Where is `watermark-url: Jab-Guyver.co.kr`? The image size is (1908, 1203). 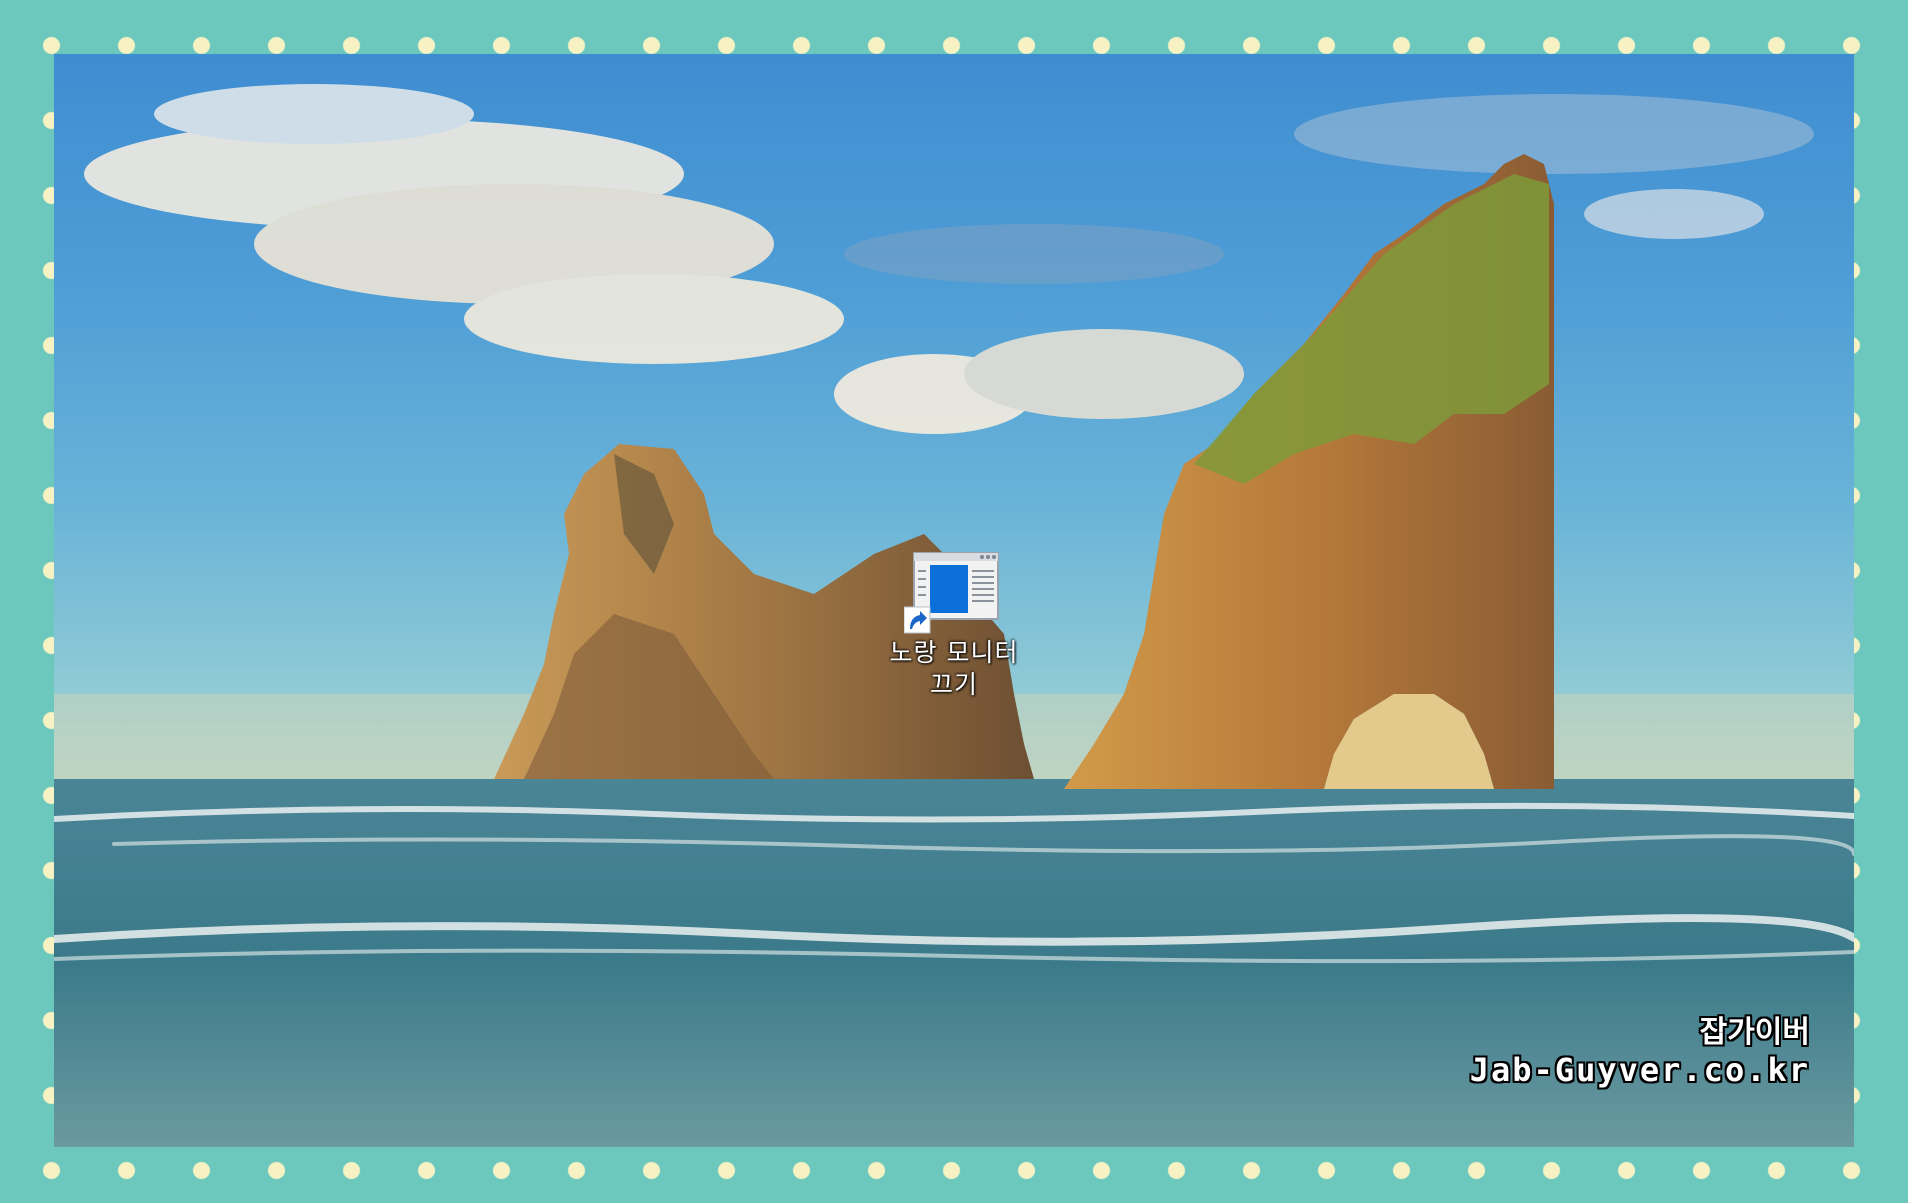 watermark-url: Jab-Guyver.co.kr is located at coordinates (1639, 1070).